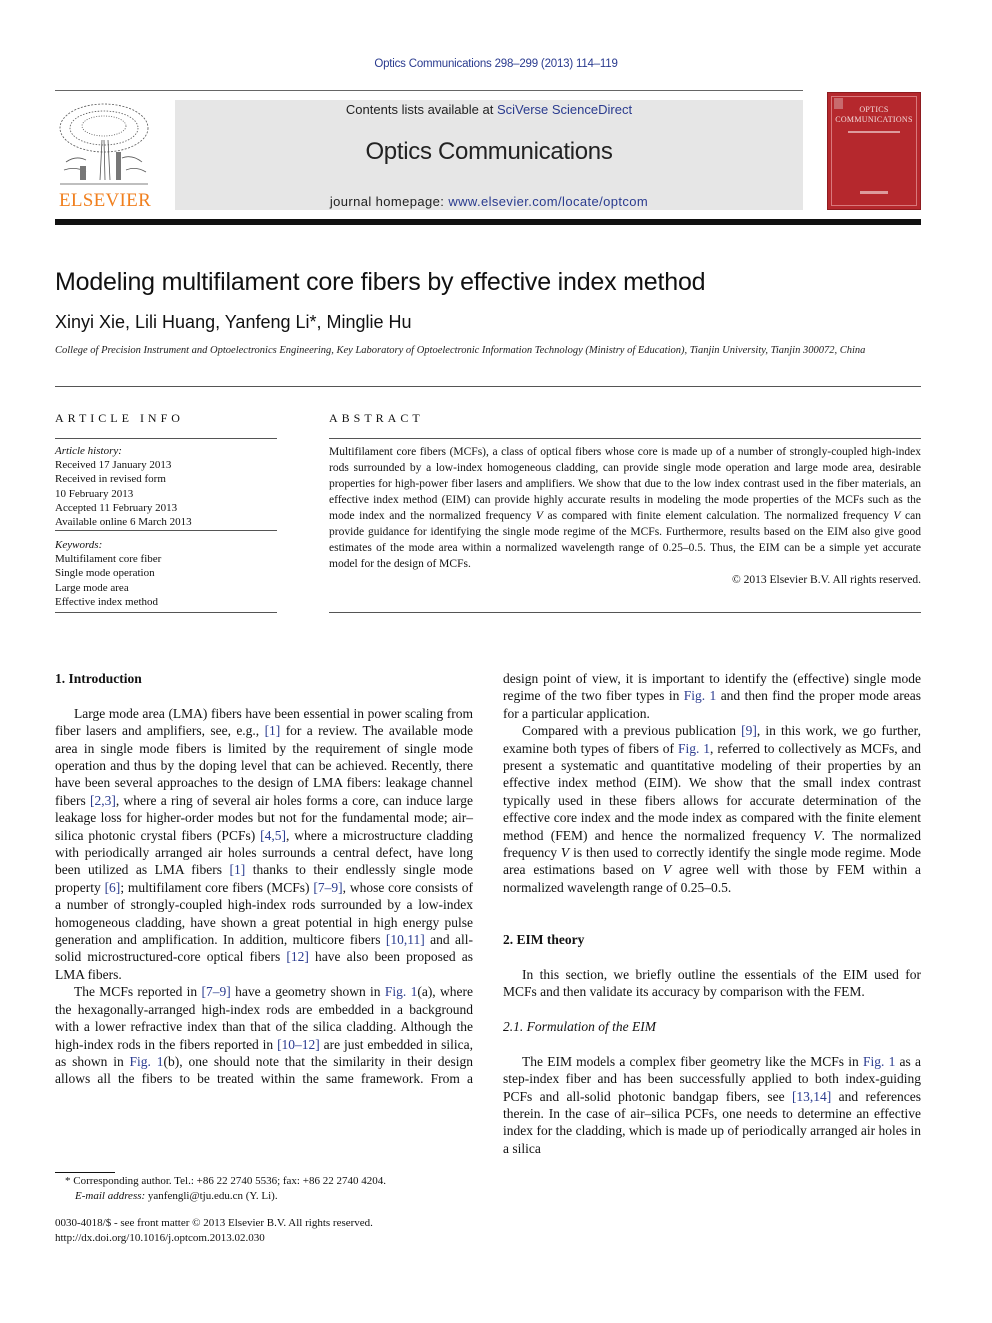  I want to click on header-thick-rule, so click(488, 222).